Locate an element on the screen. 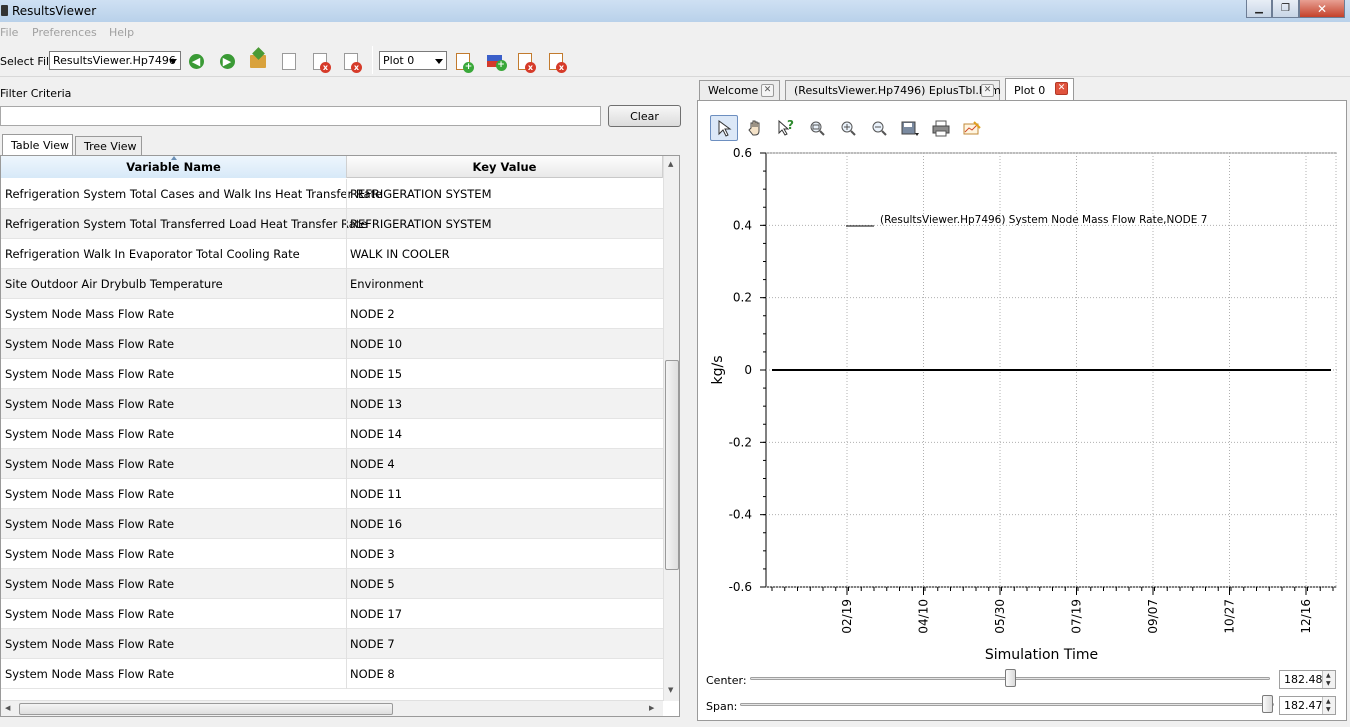 The image size is (1350, 727). file-select: ResultsViewer.Hp7496 is located at coordinates (115, 60).